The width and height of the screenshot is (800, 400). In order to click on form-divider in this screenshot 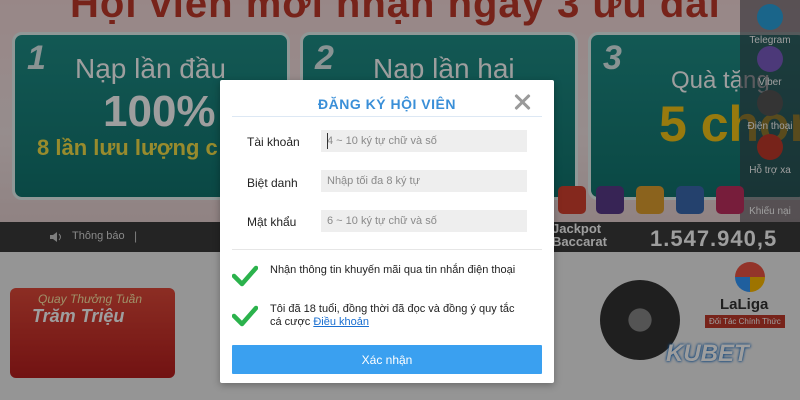, I will do `click(387, 249)`.